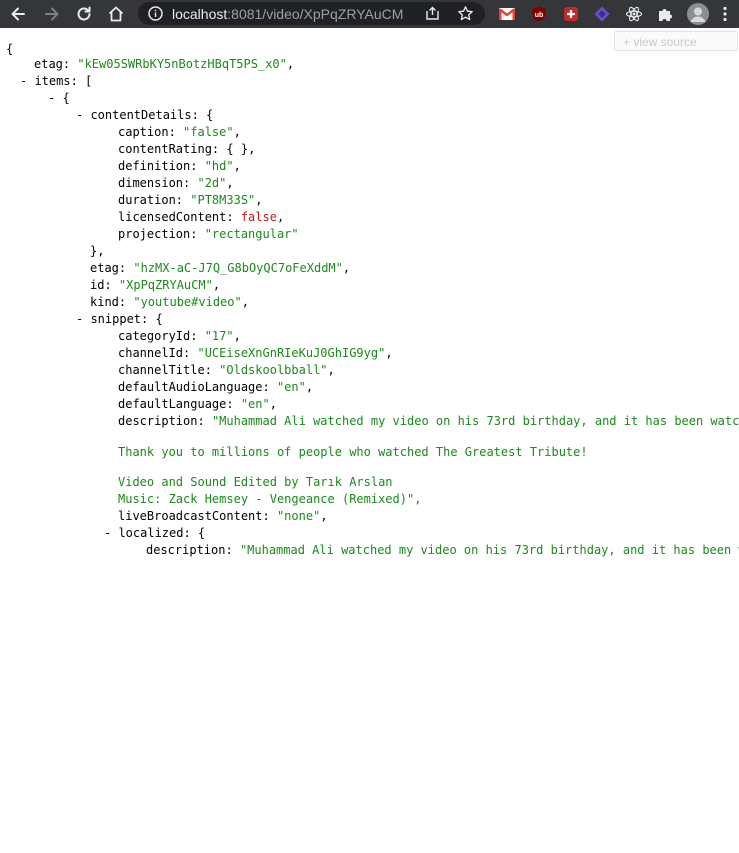 The image size is (739, 853). What do you see at coordinates (238, 268) in the screenshot?
I see `json-string: "hzMX-aC-J7Q_G8bOyQC7oFeXddM"` at bounding box center [238, 268].